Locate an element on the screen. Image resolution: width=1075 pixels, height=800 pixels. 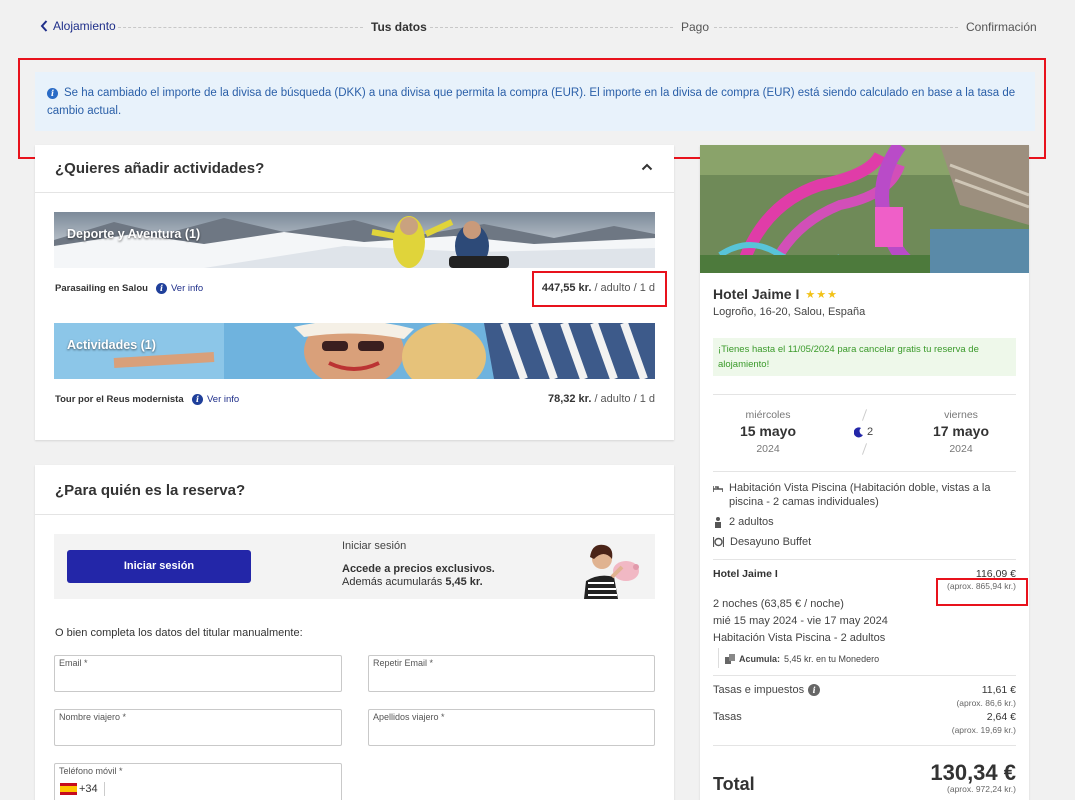
activities-title: ¿Quieres añadir actividades? is located at coordinates (160, 168).